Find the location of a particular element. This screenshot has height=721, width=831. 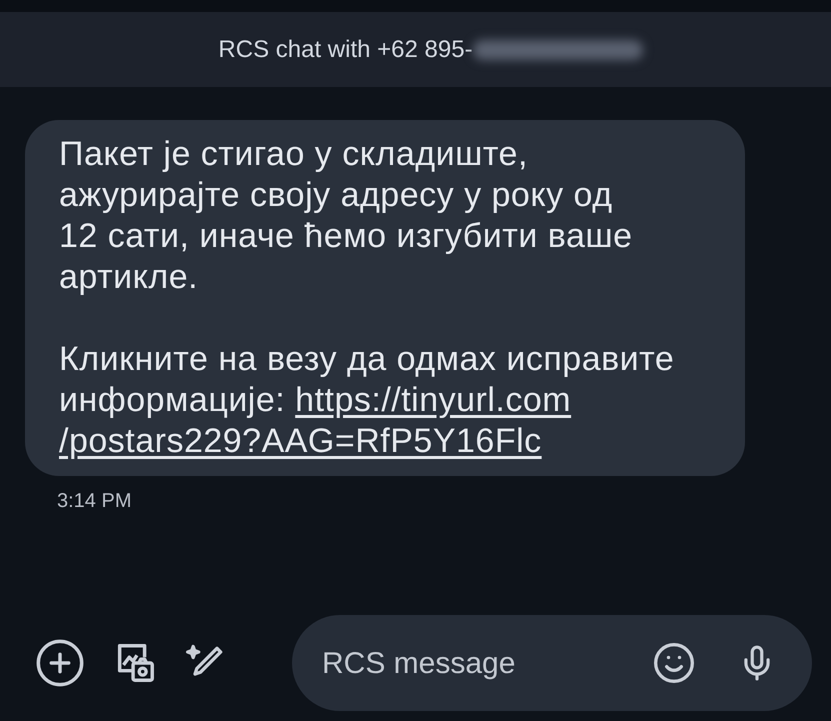

message-text: информације: is located at coordinates (172, 400).